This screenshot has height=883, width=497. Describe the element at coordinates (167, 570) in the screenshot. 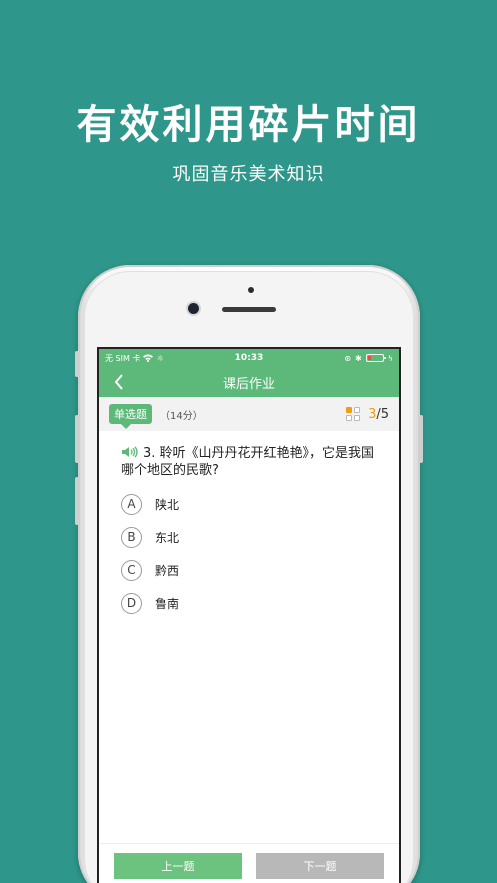

I see `option-text: 黔西` at that location.